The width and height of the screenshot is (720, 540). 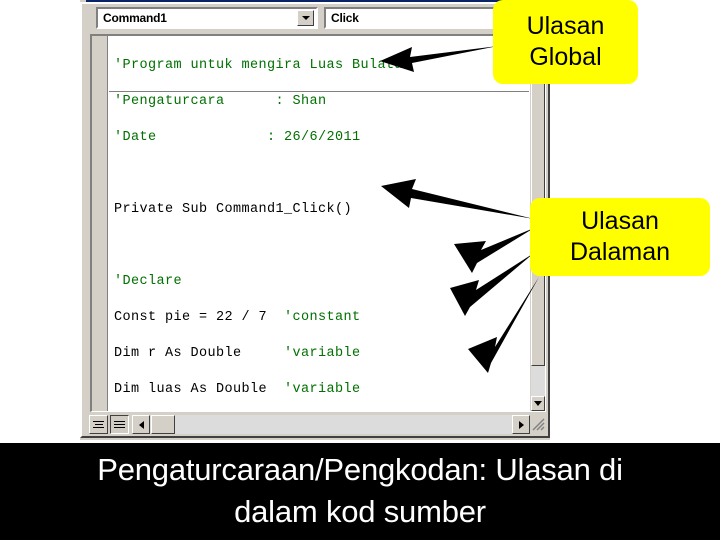 What do you see at coordinates (178, 353) in the screenshot?
I see `code-source-text: Dim r As Double` at bounding box center [178, 353].